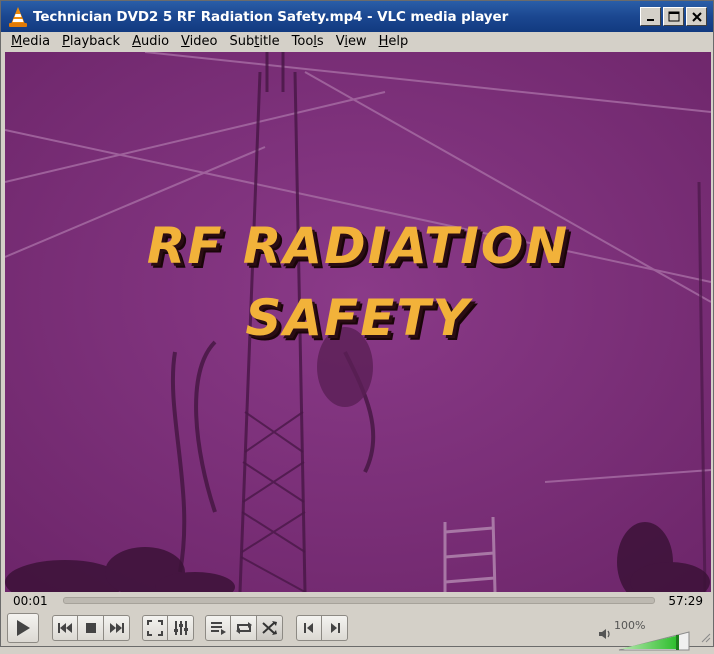 The width and height of the screenshot is (714, 654). I want to click on maximize-icon, so click(673, 16).